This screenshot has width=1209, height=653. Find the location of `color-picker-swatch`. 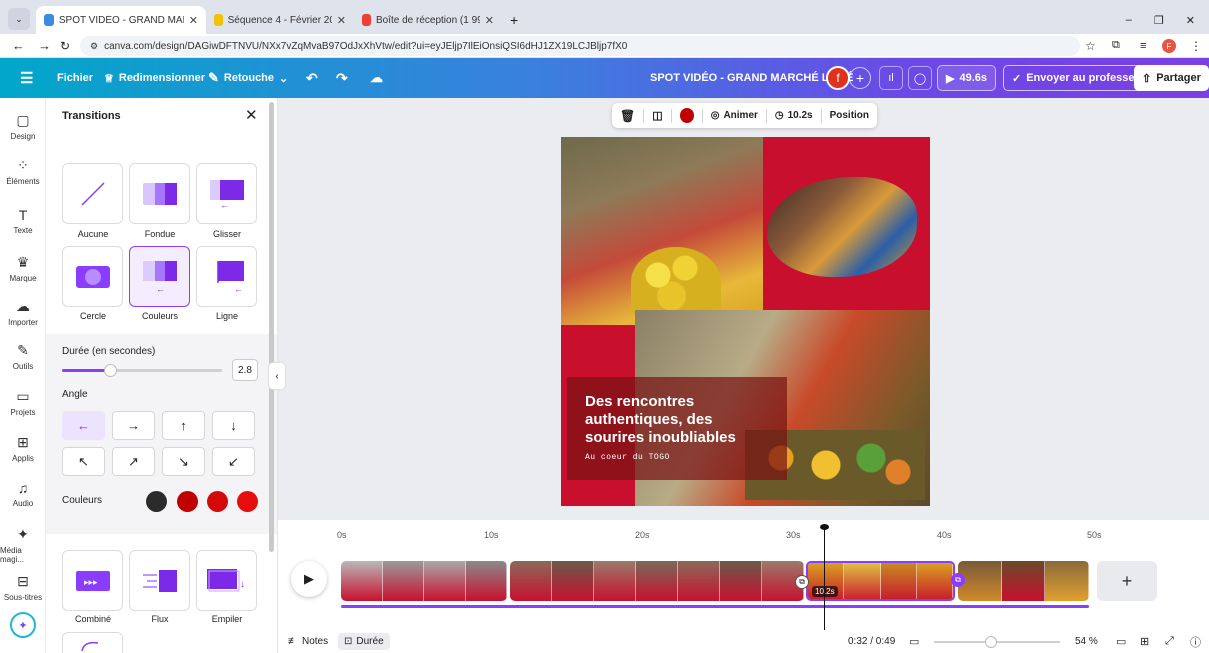

color-picker-swatch is located at coordinates (686, 115).